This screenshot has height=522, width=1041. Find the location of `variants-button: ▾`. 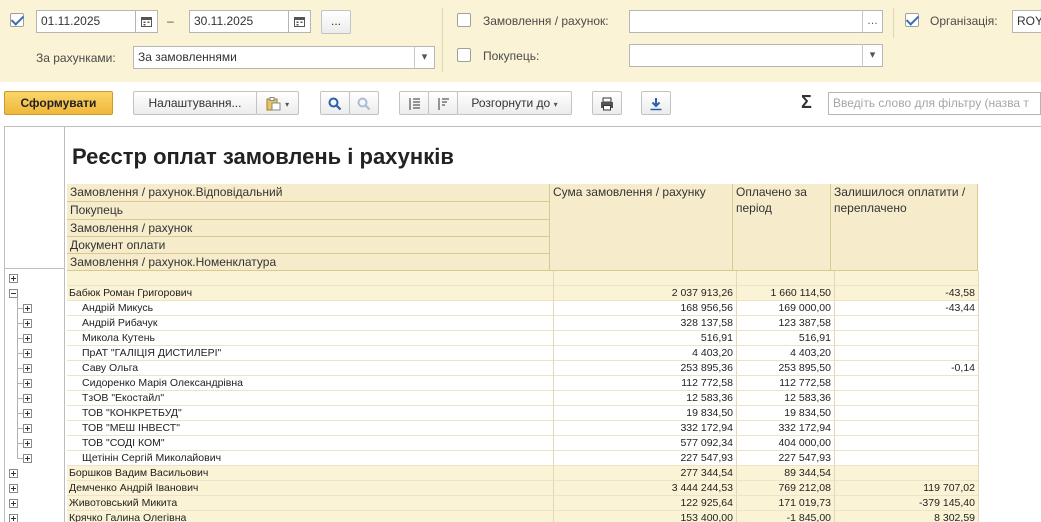

variants-button: ▾ is located at coordinates (277, 103).